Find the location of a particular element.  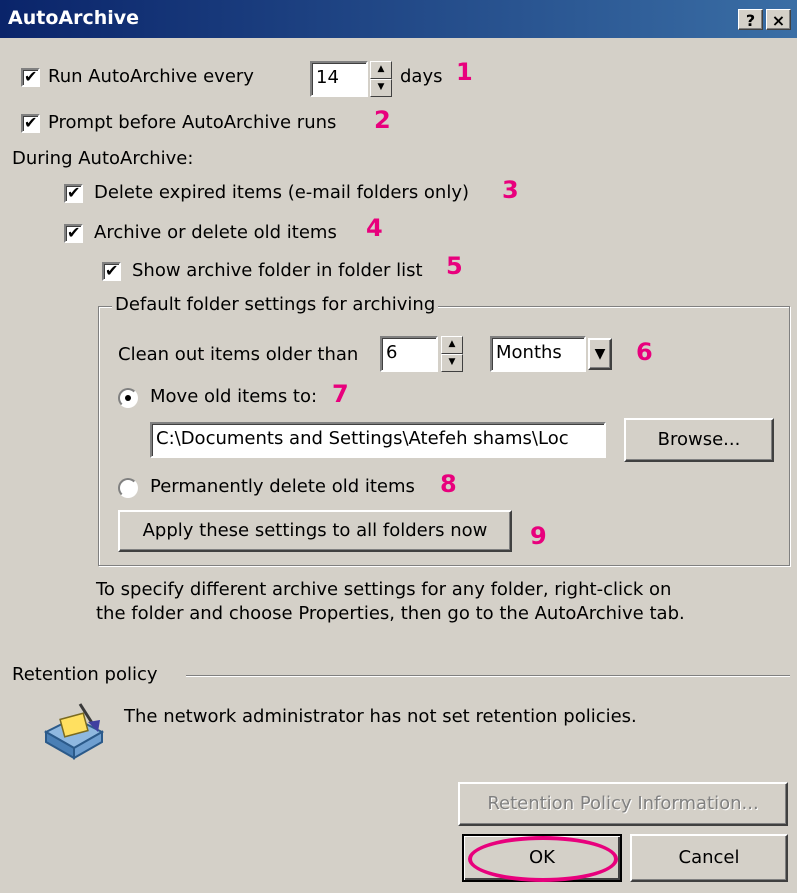

autoarchive-days-input: 14 is located at coordinates (339, 79).